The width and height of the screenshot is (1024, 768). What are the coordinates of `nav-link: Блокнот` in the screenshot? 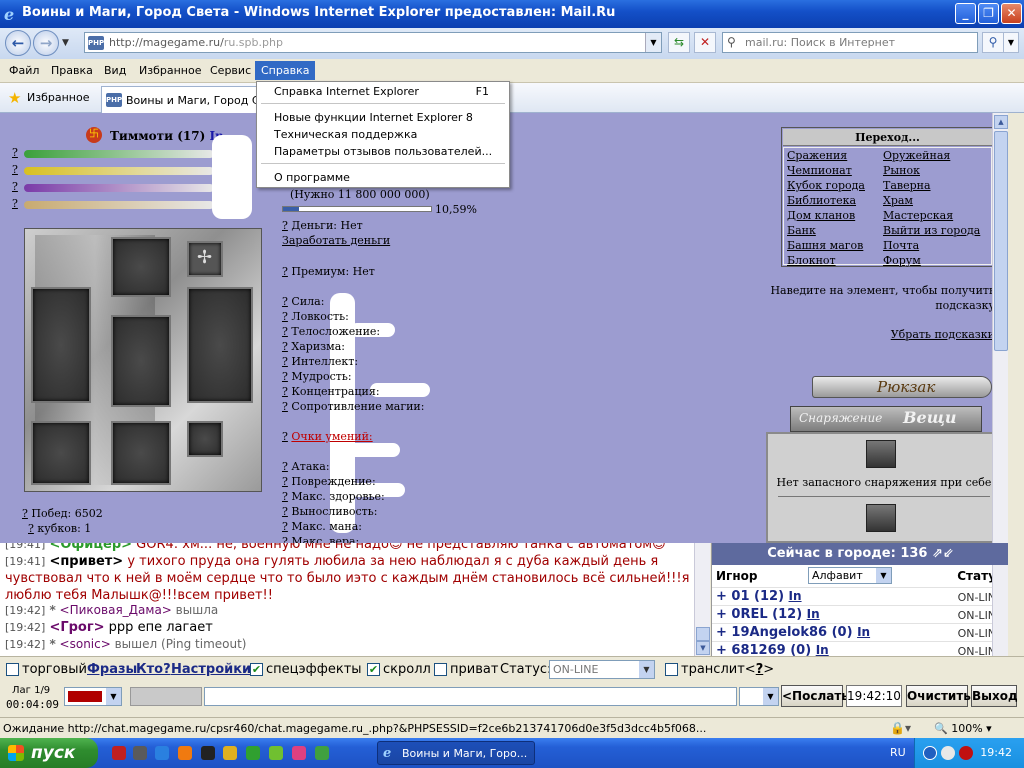 It's located at (811, 260).